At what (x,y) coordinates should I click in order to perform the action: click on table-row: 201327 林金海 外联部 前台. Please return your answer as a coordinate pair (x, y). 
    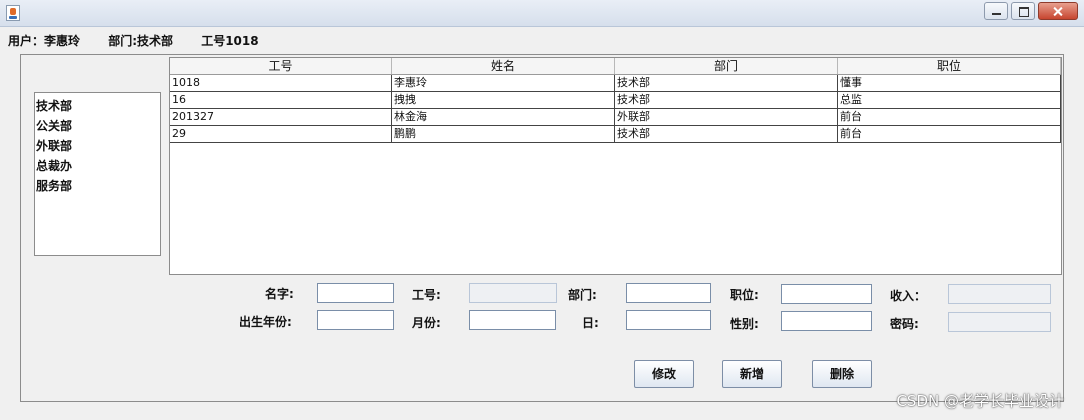
    Looking at the image, I should click on (615, 117).